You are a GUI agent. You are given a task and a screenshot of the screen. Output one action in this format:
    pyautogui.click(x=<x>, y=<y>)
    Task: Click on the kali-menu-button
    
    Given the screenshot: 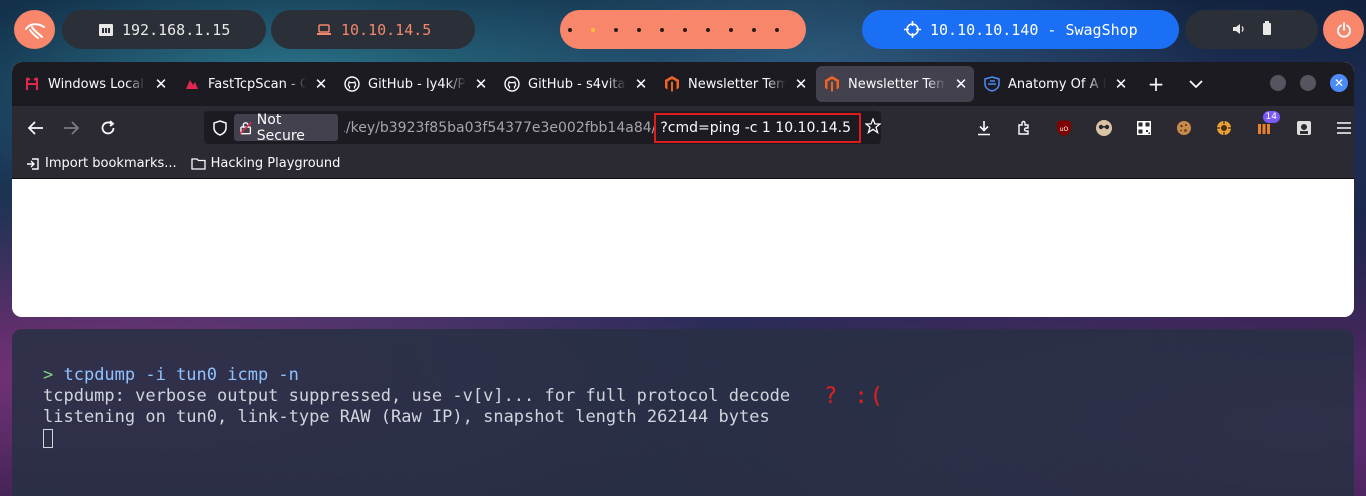 What is the action you would take?
    pyautogui.click(x=34, y=29)
    